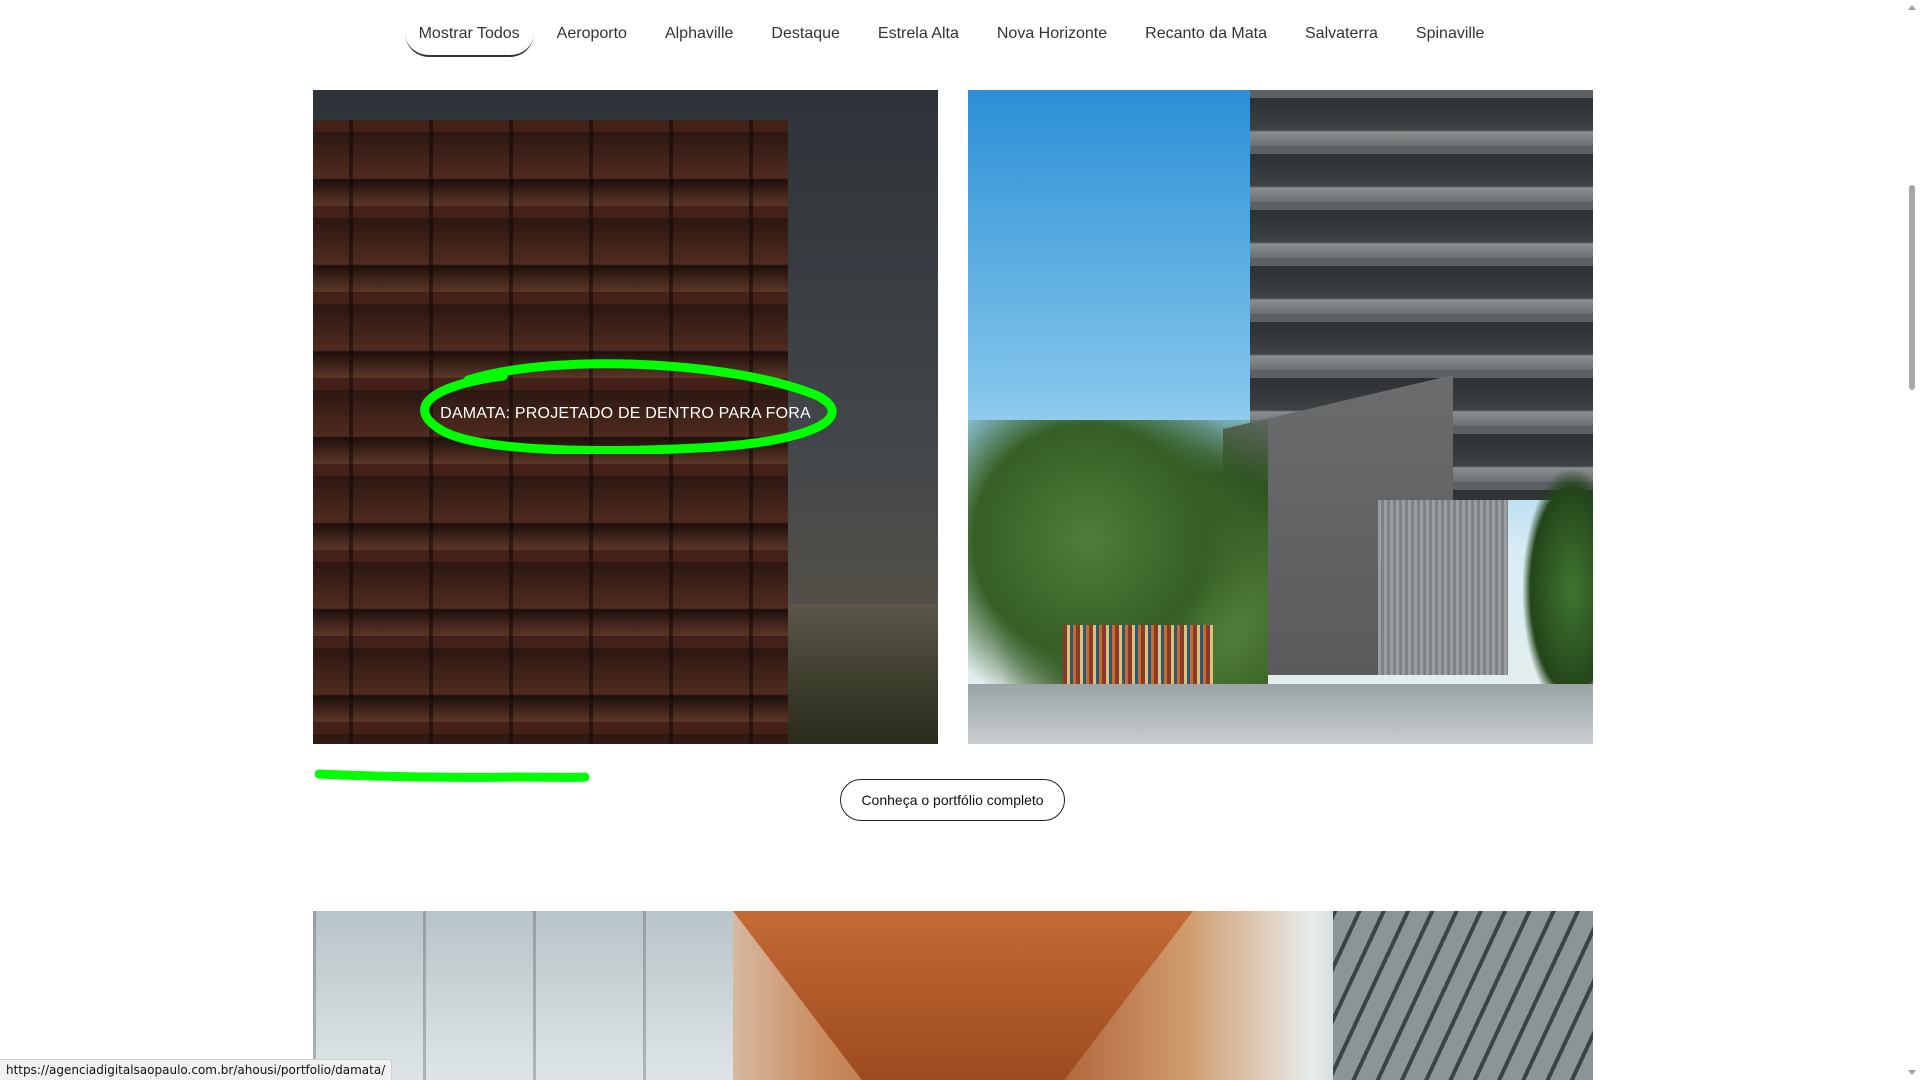 The width and height of the screenshot is (1920, 1080). What do you see at coordinates (1206, 36) in the screenshot?
I see `filter-recanto-da-mata: Recanto da Mata` at bounding box center [1206, 36].